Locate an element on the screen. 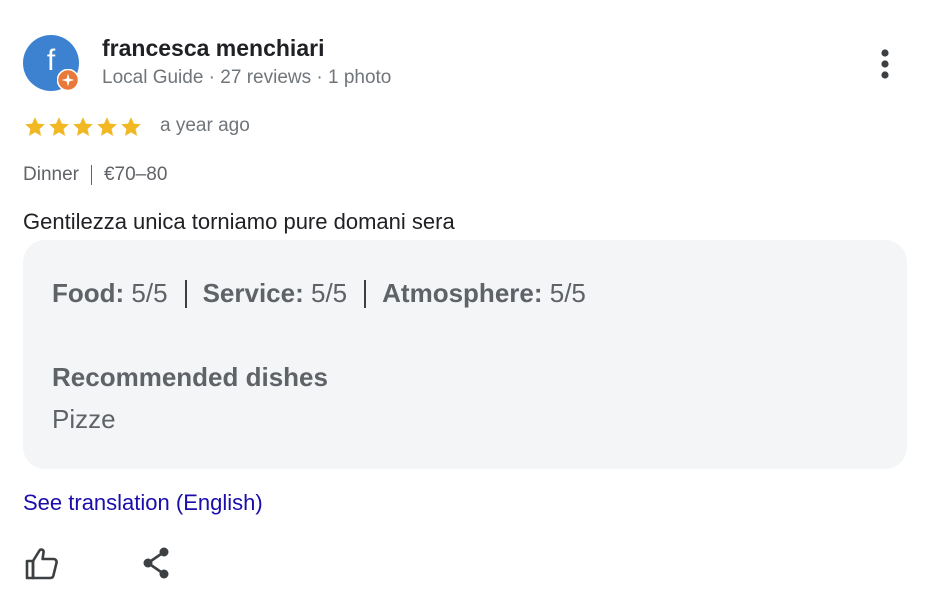 Image resolution: width=930 pixels, height=610 pixels. review-time: a year ago is located at coordinates (205, 125).